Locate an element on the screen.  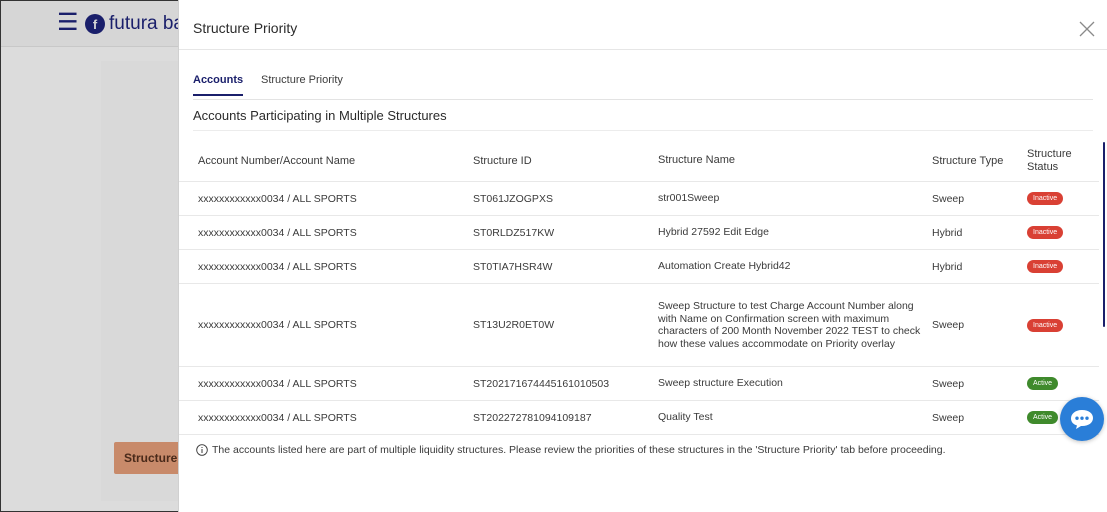
cell-structure-id: ST13U2R0ET0W is located at coordinates (514, 325).